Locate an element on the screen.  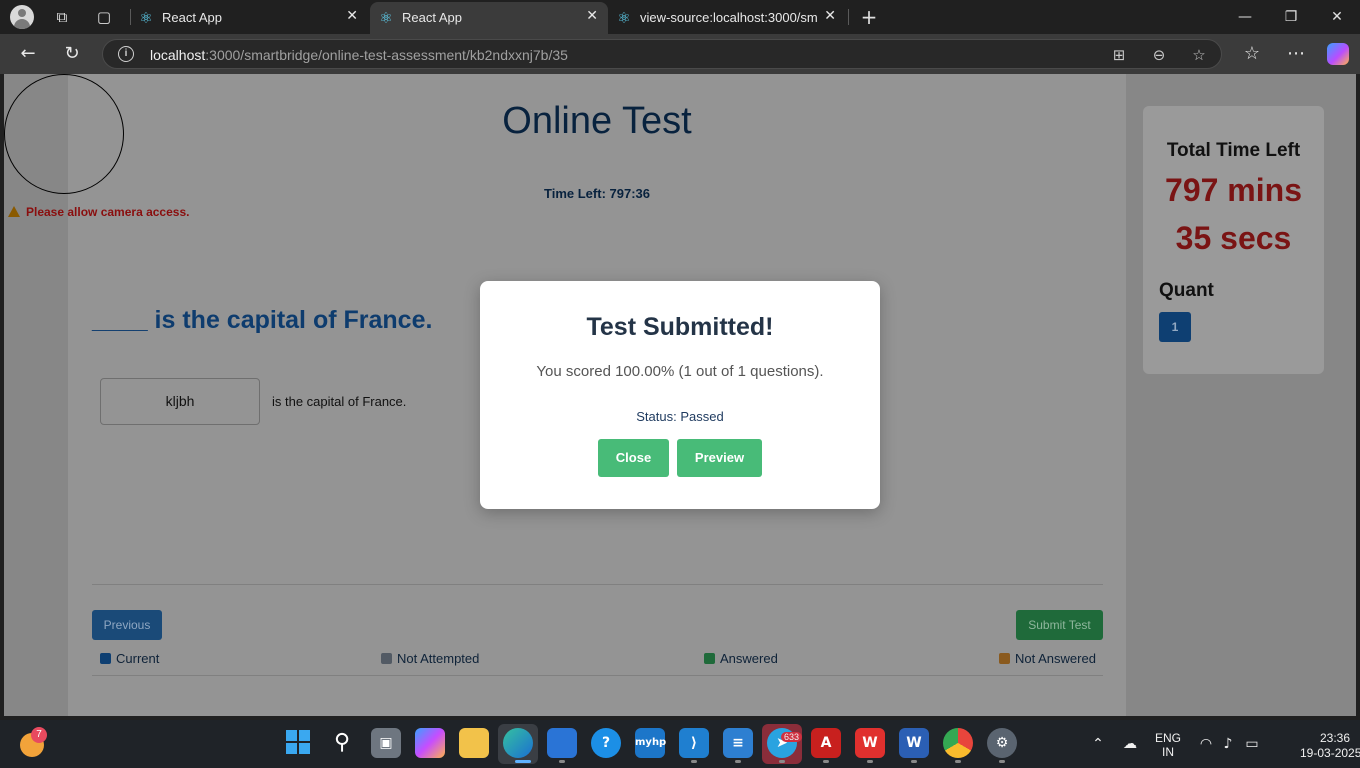
workspaces-icon: ⧉ is located at coordinates (62, 17).